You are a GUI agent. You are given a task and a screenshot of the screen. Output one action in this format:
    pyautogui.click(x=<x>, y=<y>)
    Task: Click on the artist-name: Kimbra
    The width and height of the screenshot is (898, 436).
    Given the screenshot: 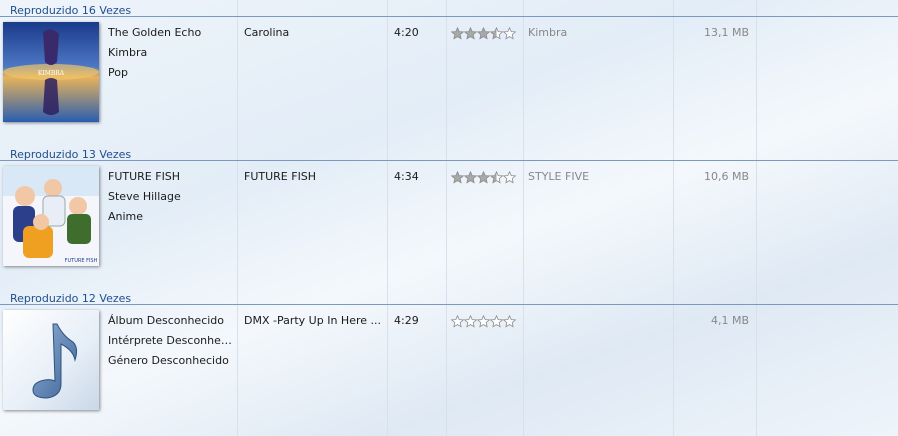 What is the action you would take?
    pyautogui.click(x=172, y=53)
    